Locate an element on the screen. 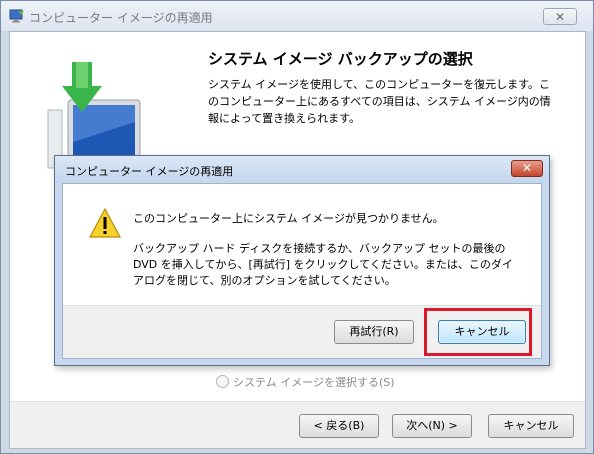 This screenshot has height=454, width=594. dialog-main-message: このコンピューター上にシステム イメージが見つかりません。 is located at coordinates (288, 218).